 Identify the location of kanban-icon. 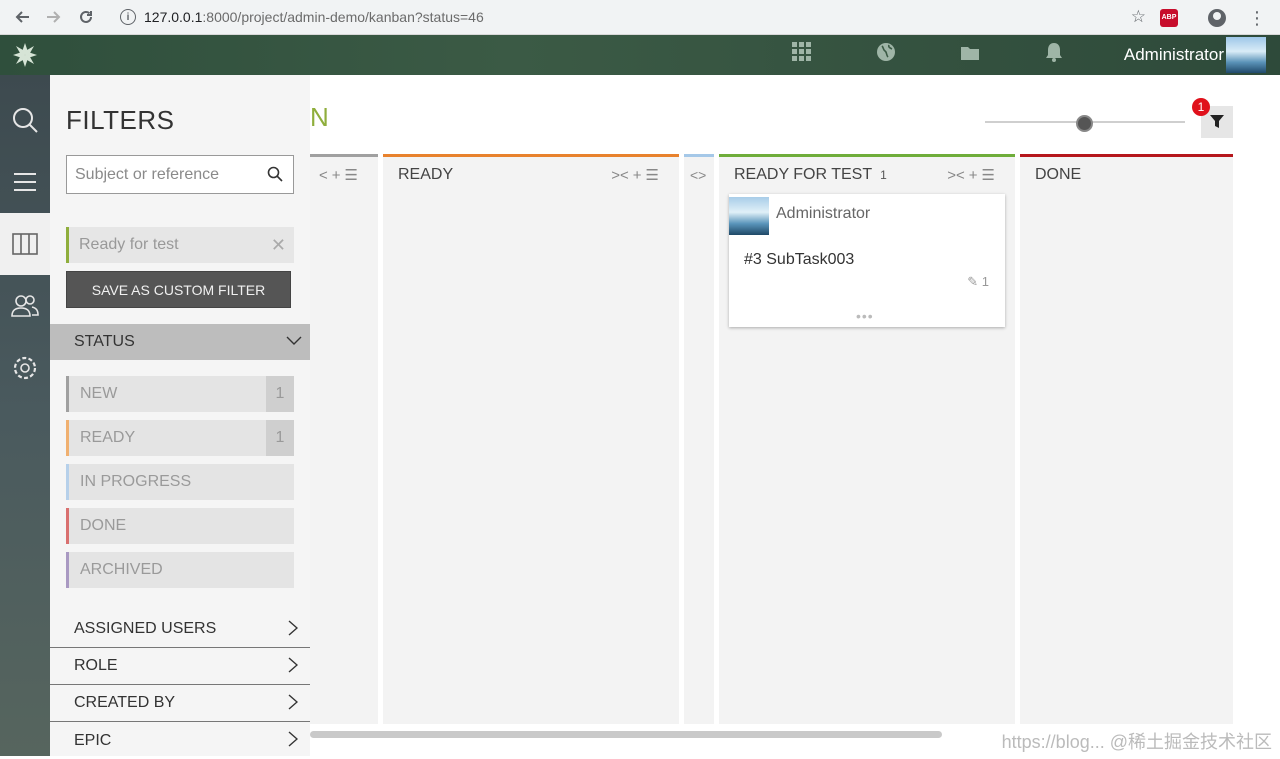
(25, 244).